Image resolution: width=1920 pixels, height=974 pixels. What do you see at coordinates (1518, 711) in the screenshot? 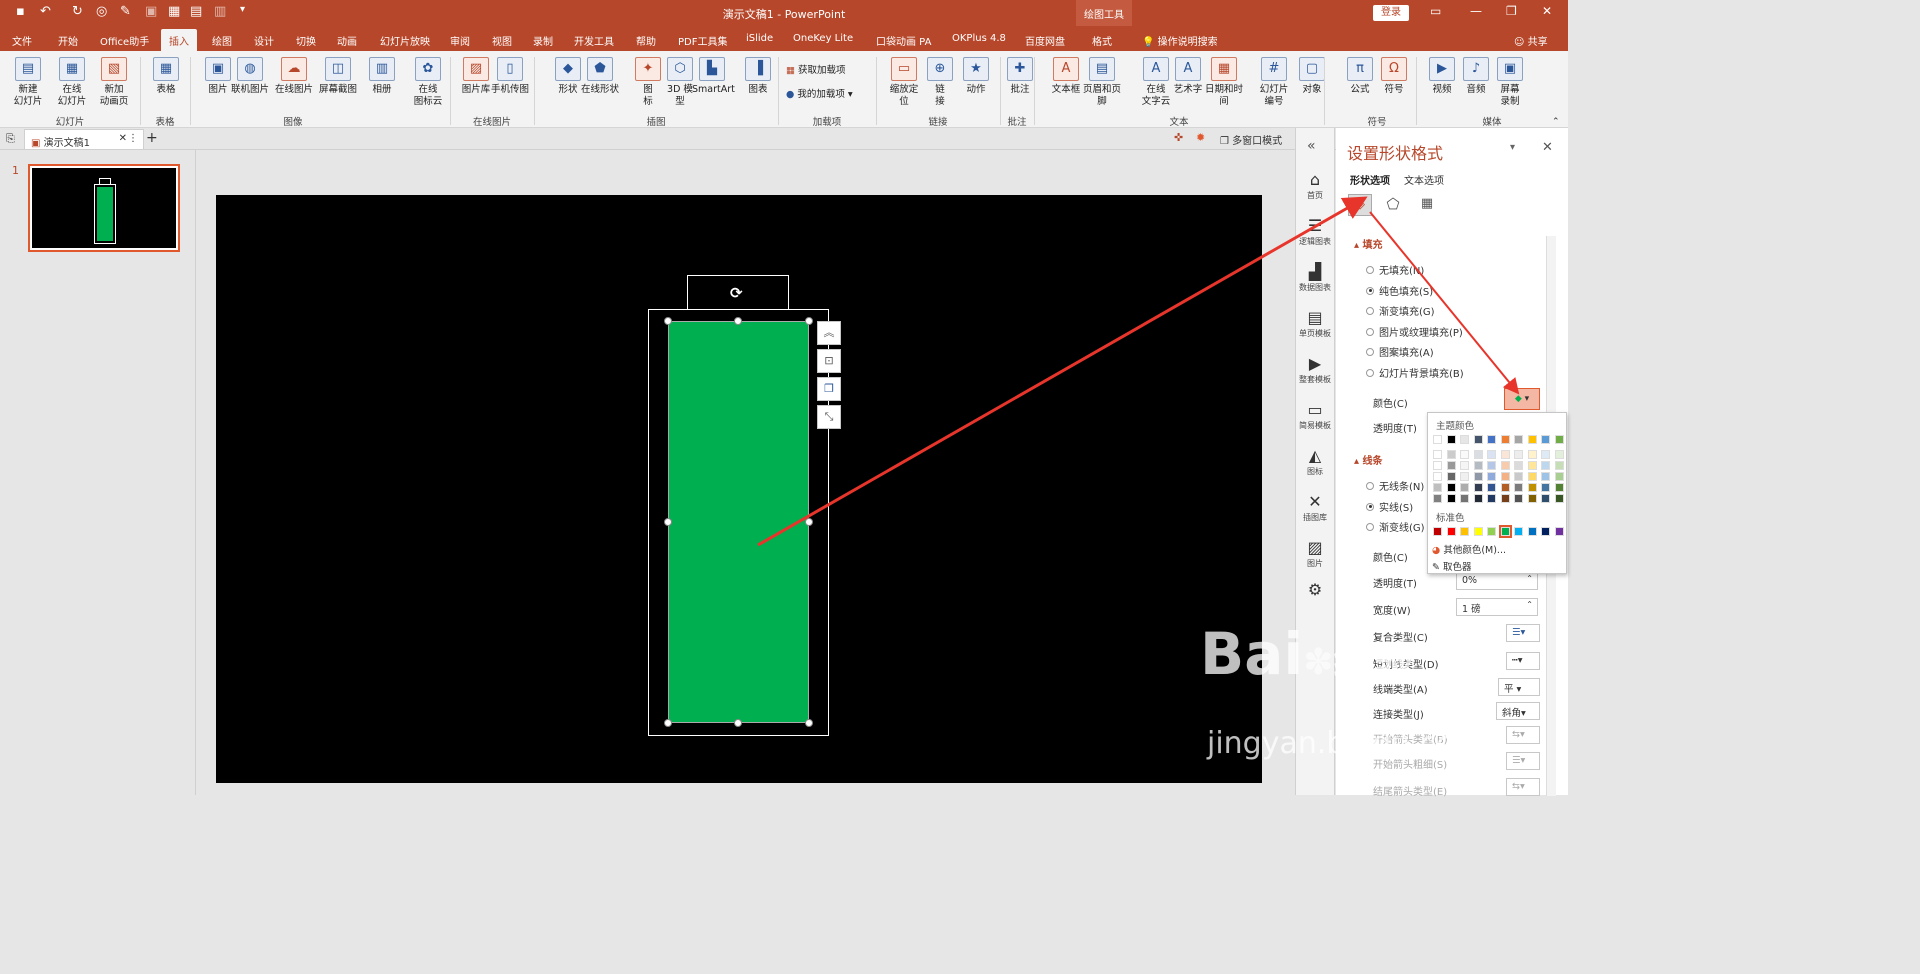
I see `join-type-dropdown: 斜角▾` at bounding box center [1518, 711].